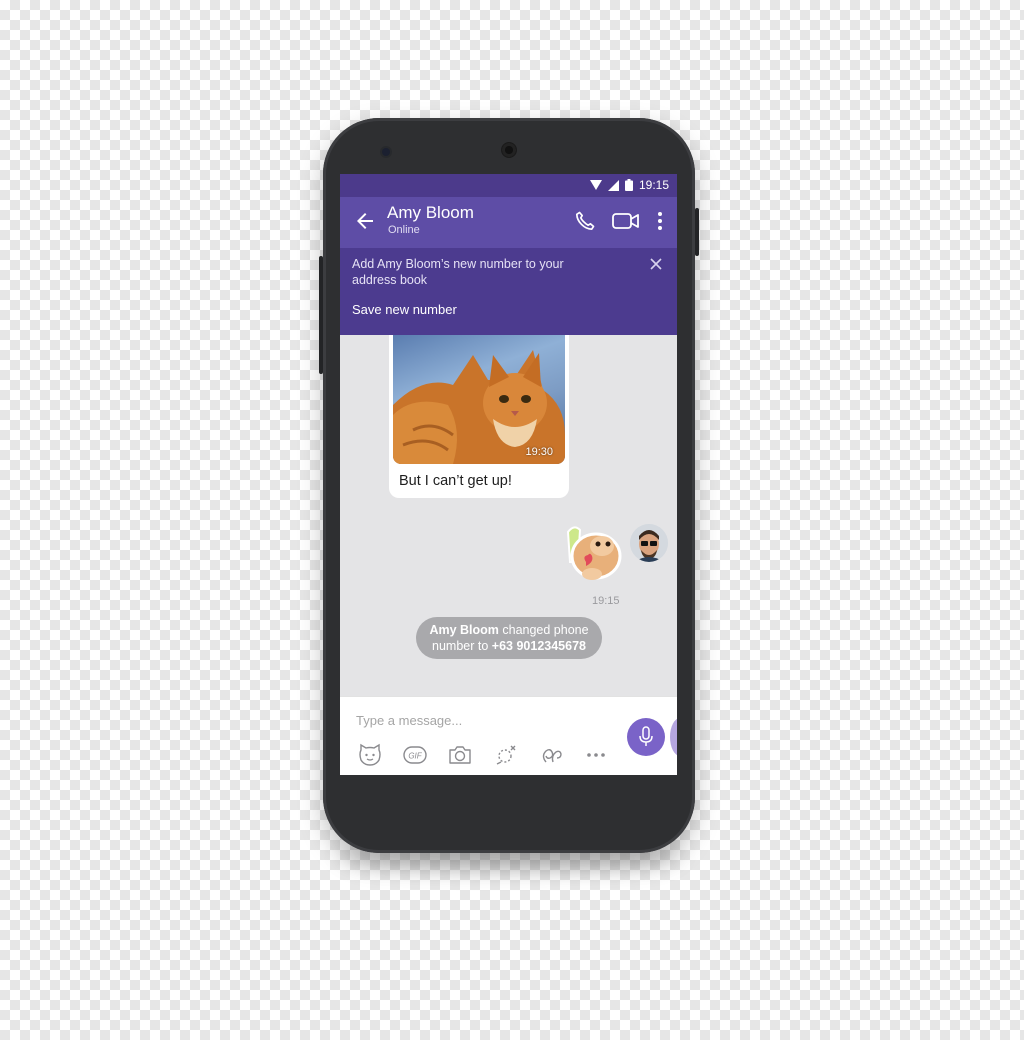 The height and width of the screenshot is (1040, 1024). Describe the element at coordinates (455, 481) in the screenshot. I see `message-text: But I can’t get up!` at that location.